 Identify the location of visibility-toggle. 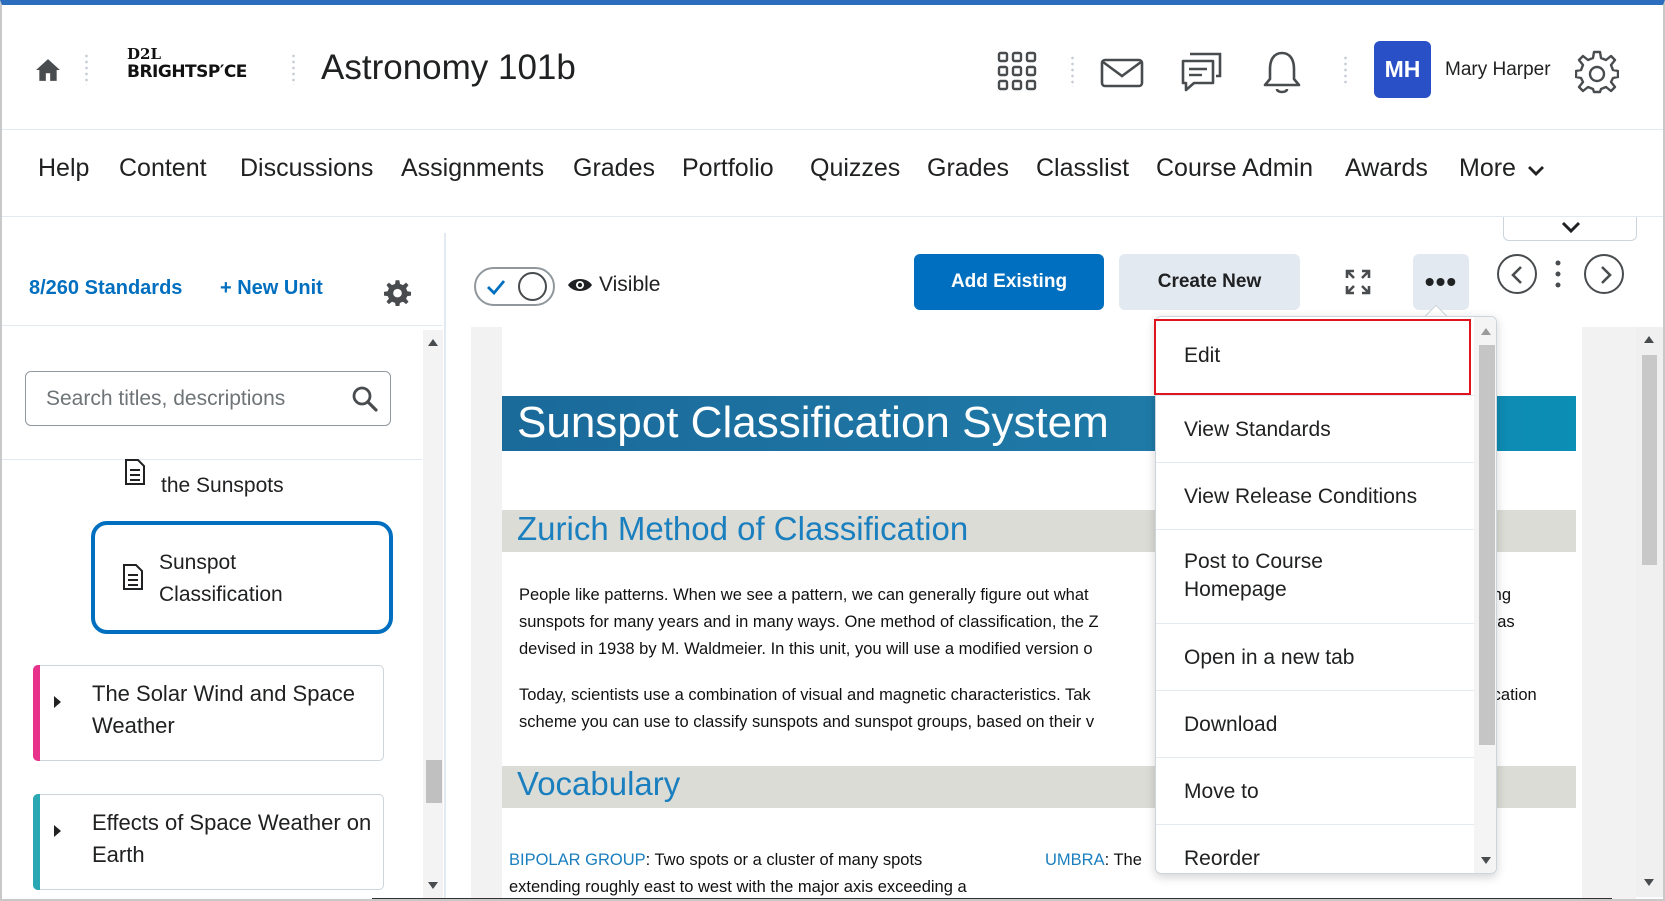
(514, 286).